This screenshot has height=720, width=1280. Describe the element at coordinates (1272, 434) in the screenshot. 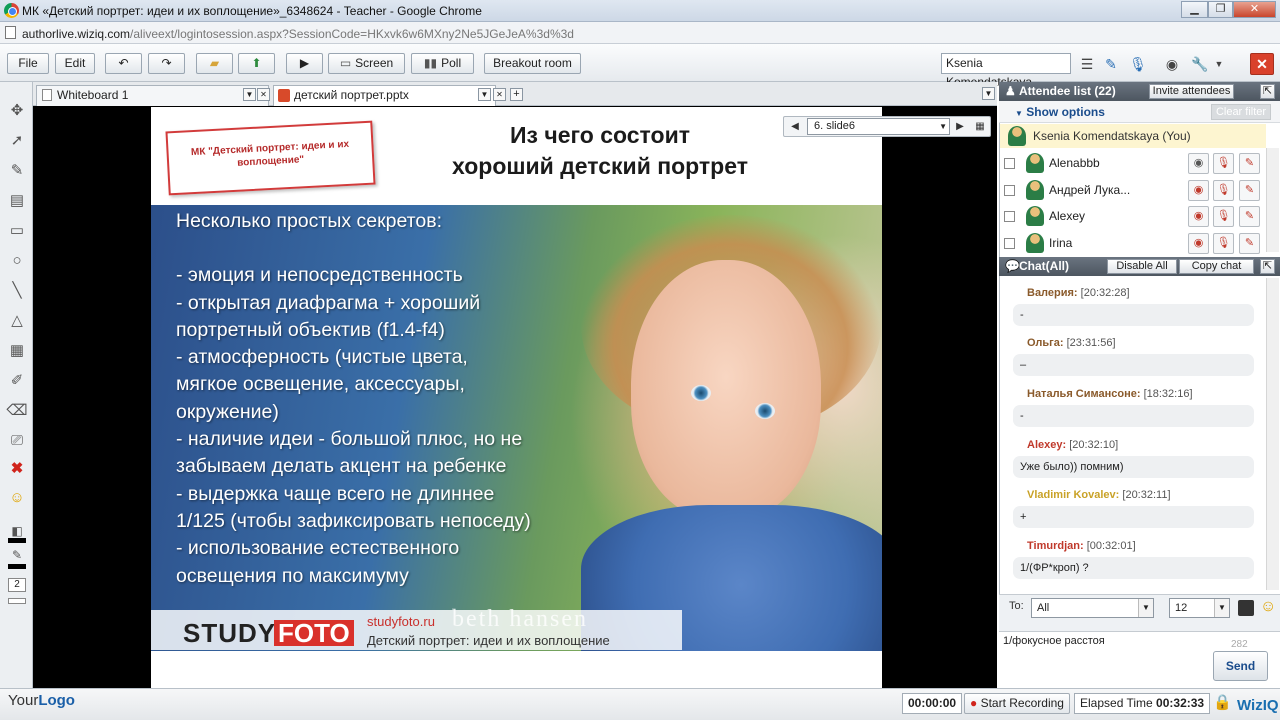

I see `chat-scrollbar` at that location.